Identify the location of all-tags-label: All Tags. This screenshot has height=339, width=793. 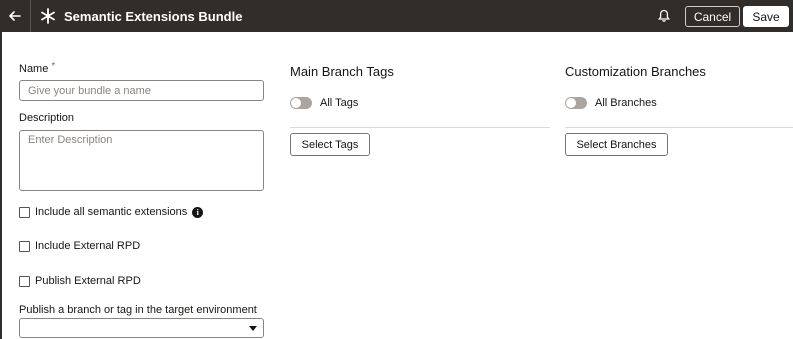
(339, 103).